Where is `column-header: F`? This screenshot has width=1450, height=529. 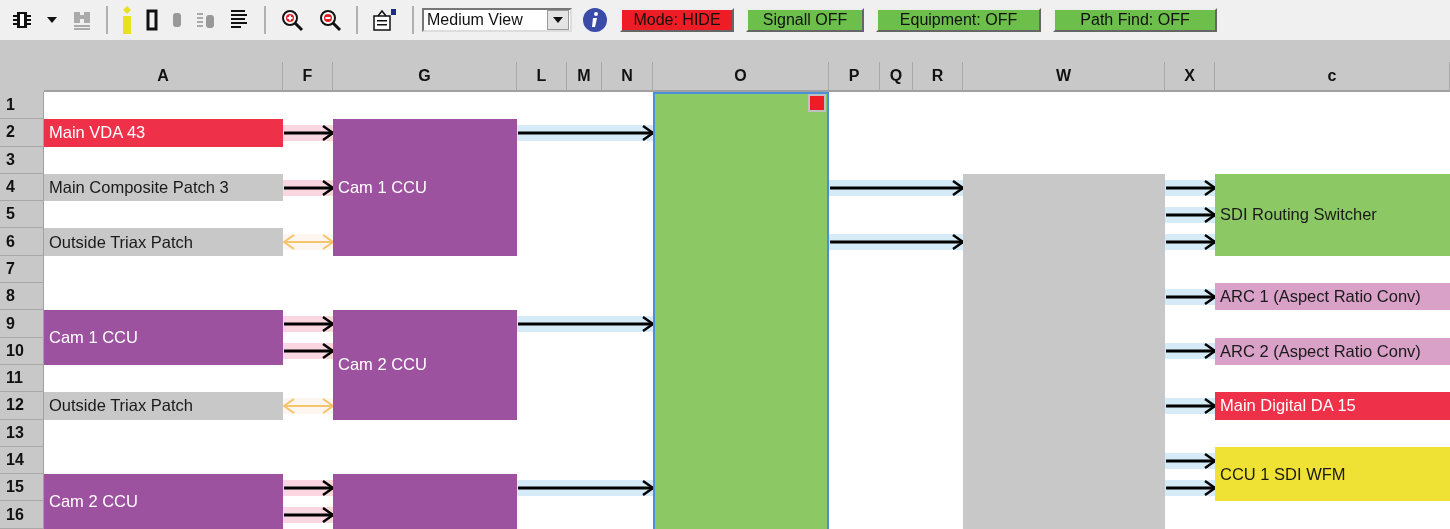
column-header: F is located at coordinates (308, 77).